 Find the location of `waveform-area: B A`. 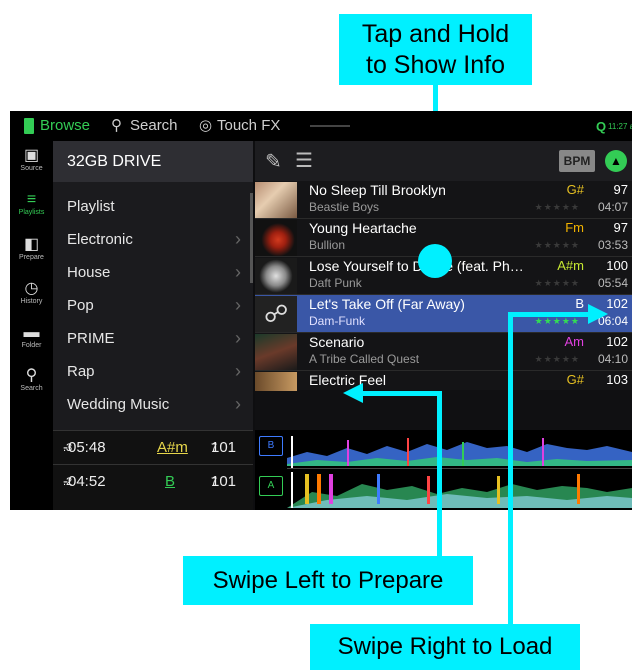

waveform-area: B A is located at coordinates (443, 470).